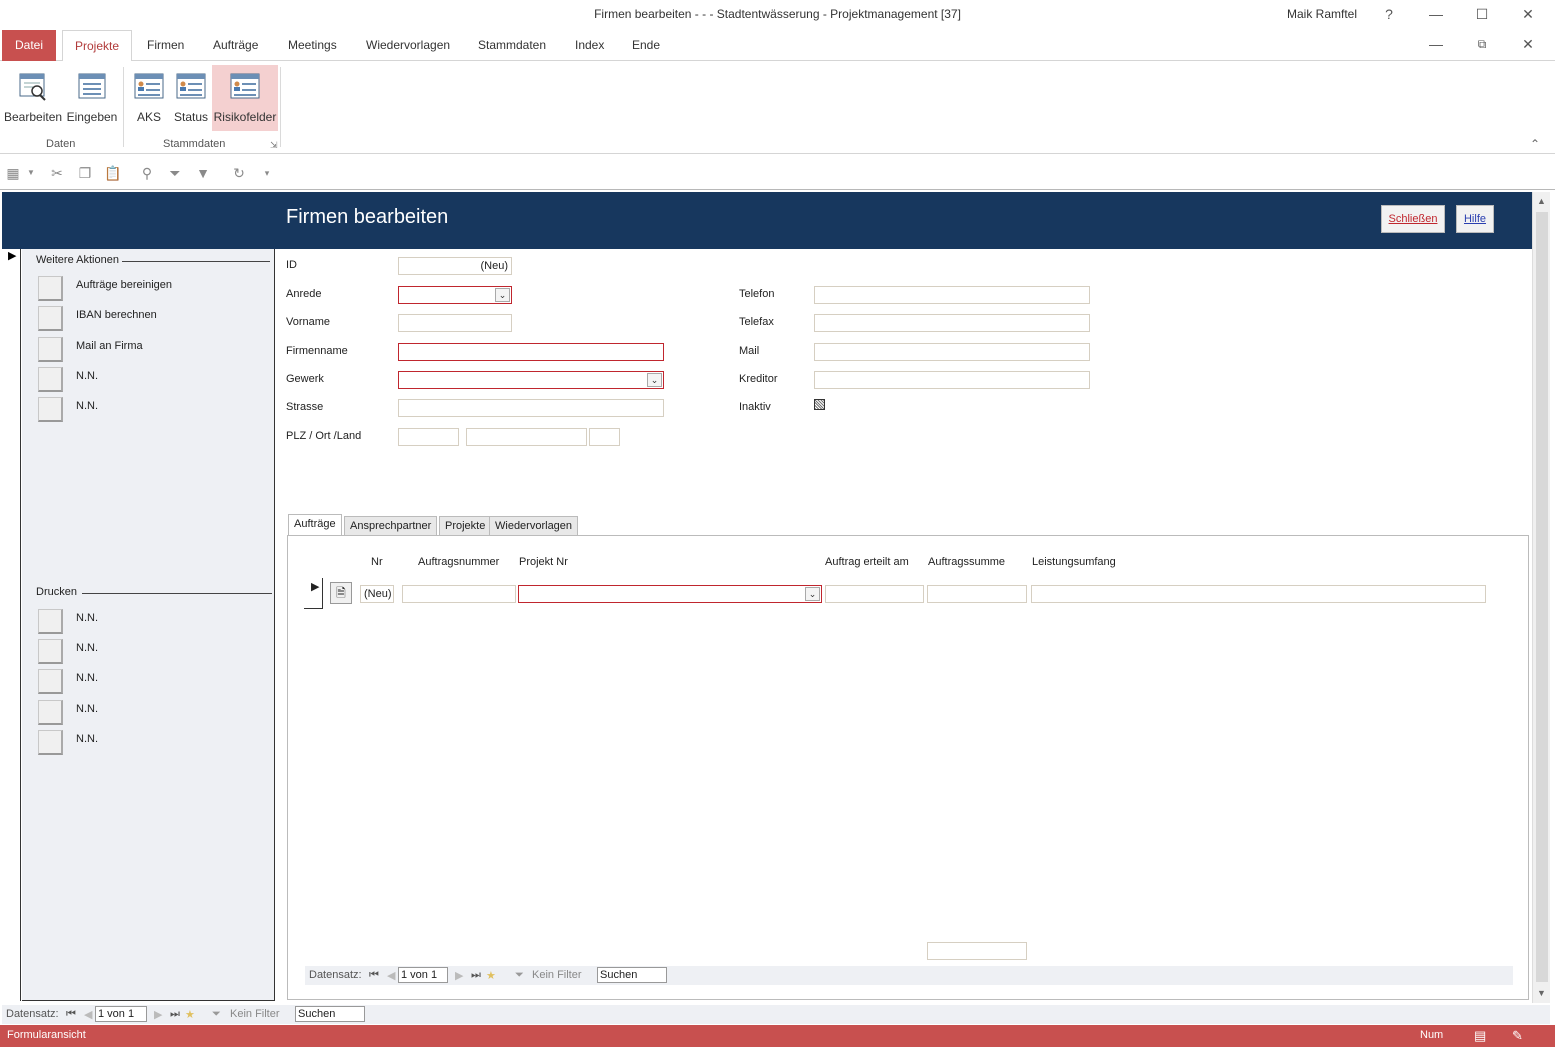 Image resolution: width=1555 pixels, height=1047 pixels. I want to click on id-field: (Neu), so click(455, 266).